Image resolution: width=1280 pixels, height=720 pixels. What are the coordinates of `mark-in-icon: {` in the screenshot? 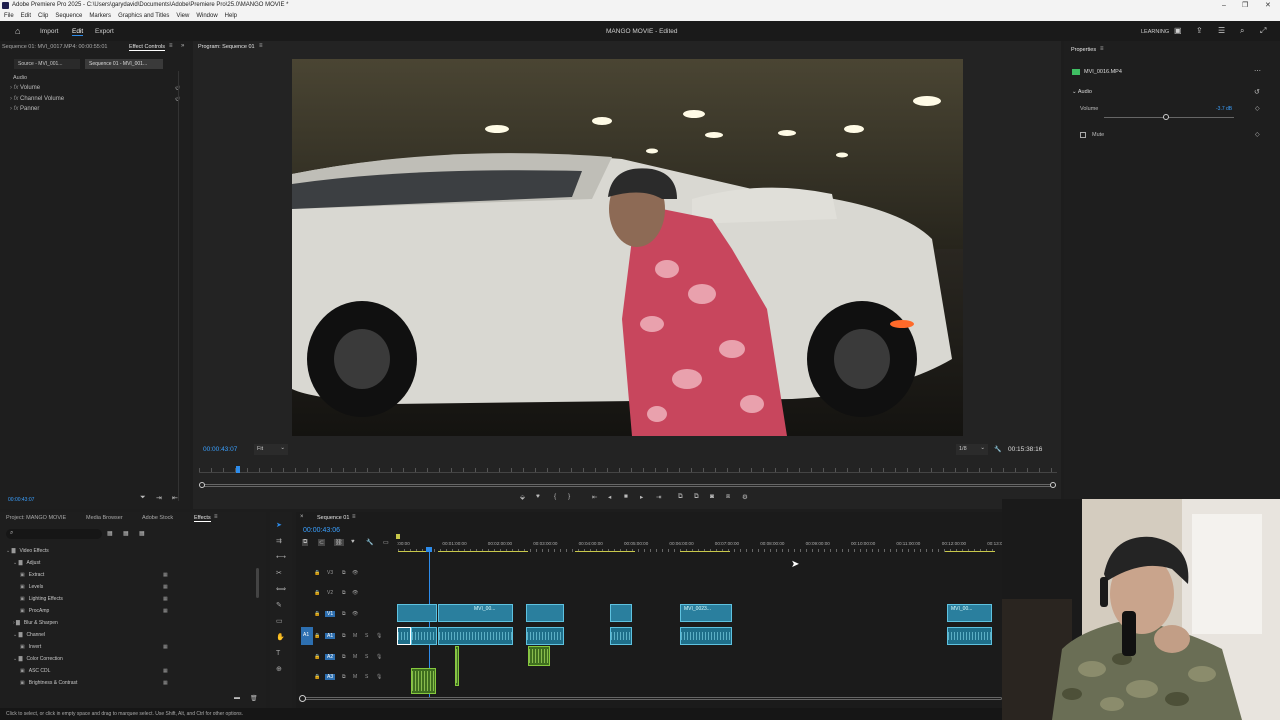 It's located at (555, 496).